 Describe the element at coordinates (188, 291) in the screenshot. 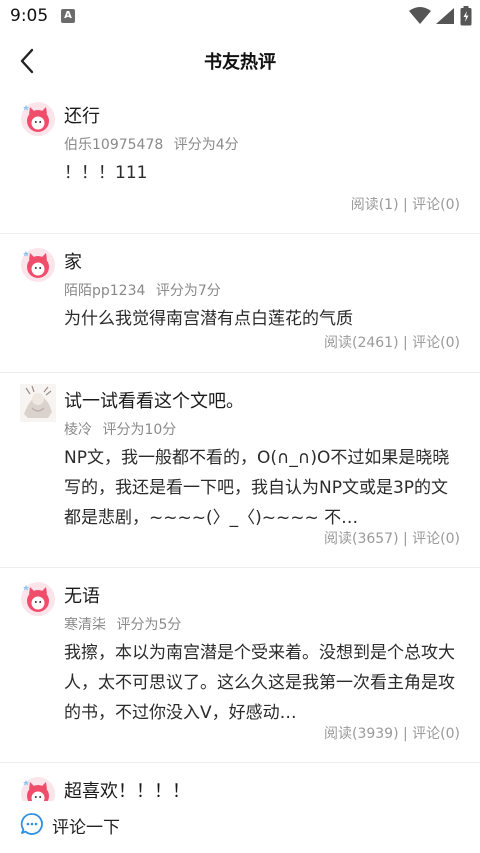

I see `review-rating: 评分为7分` at that location.